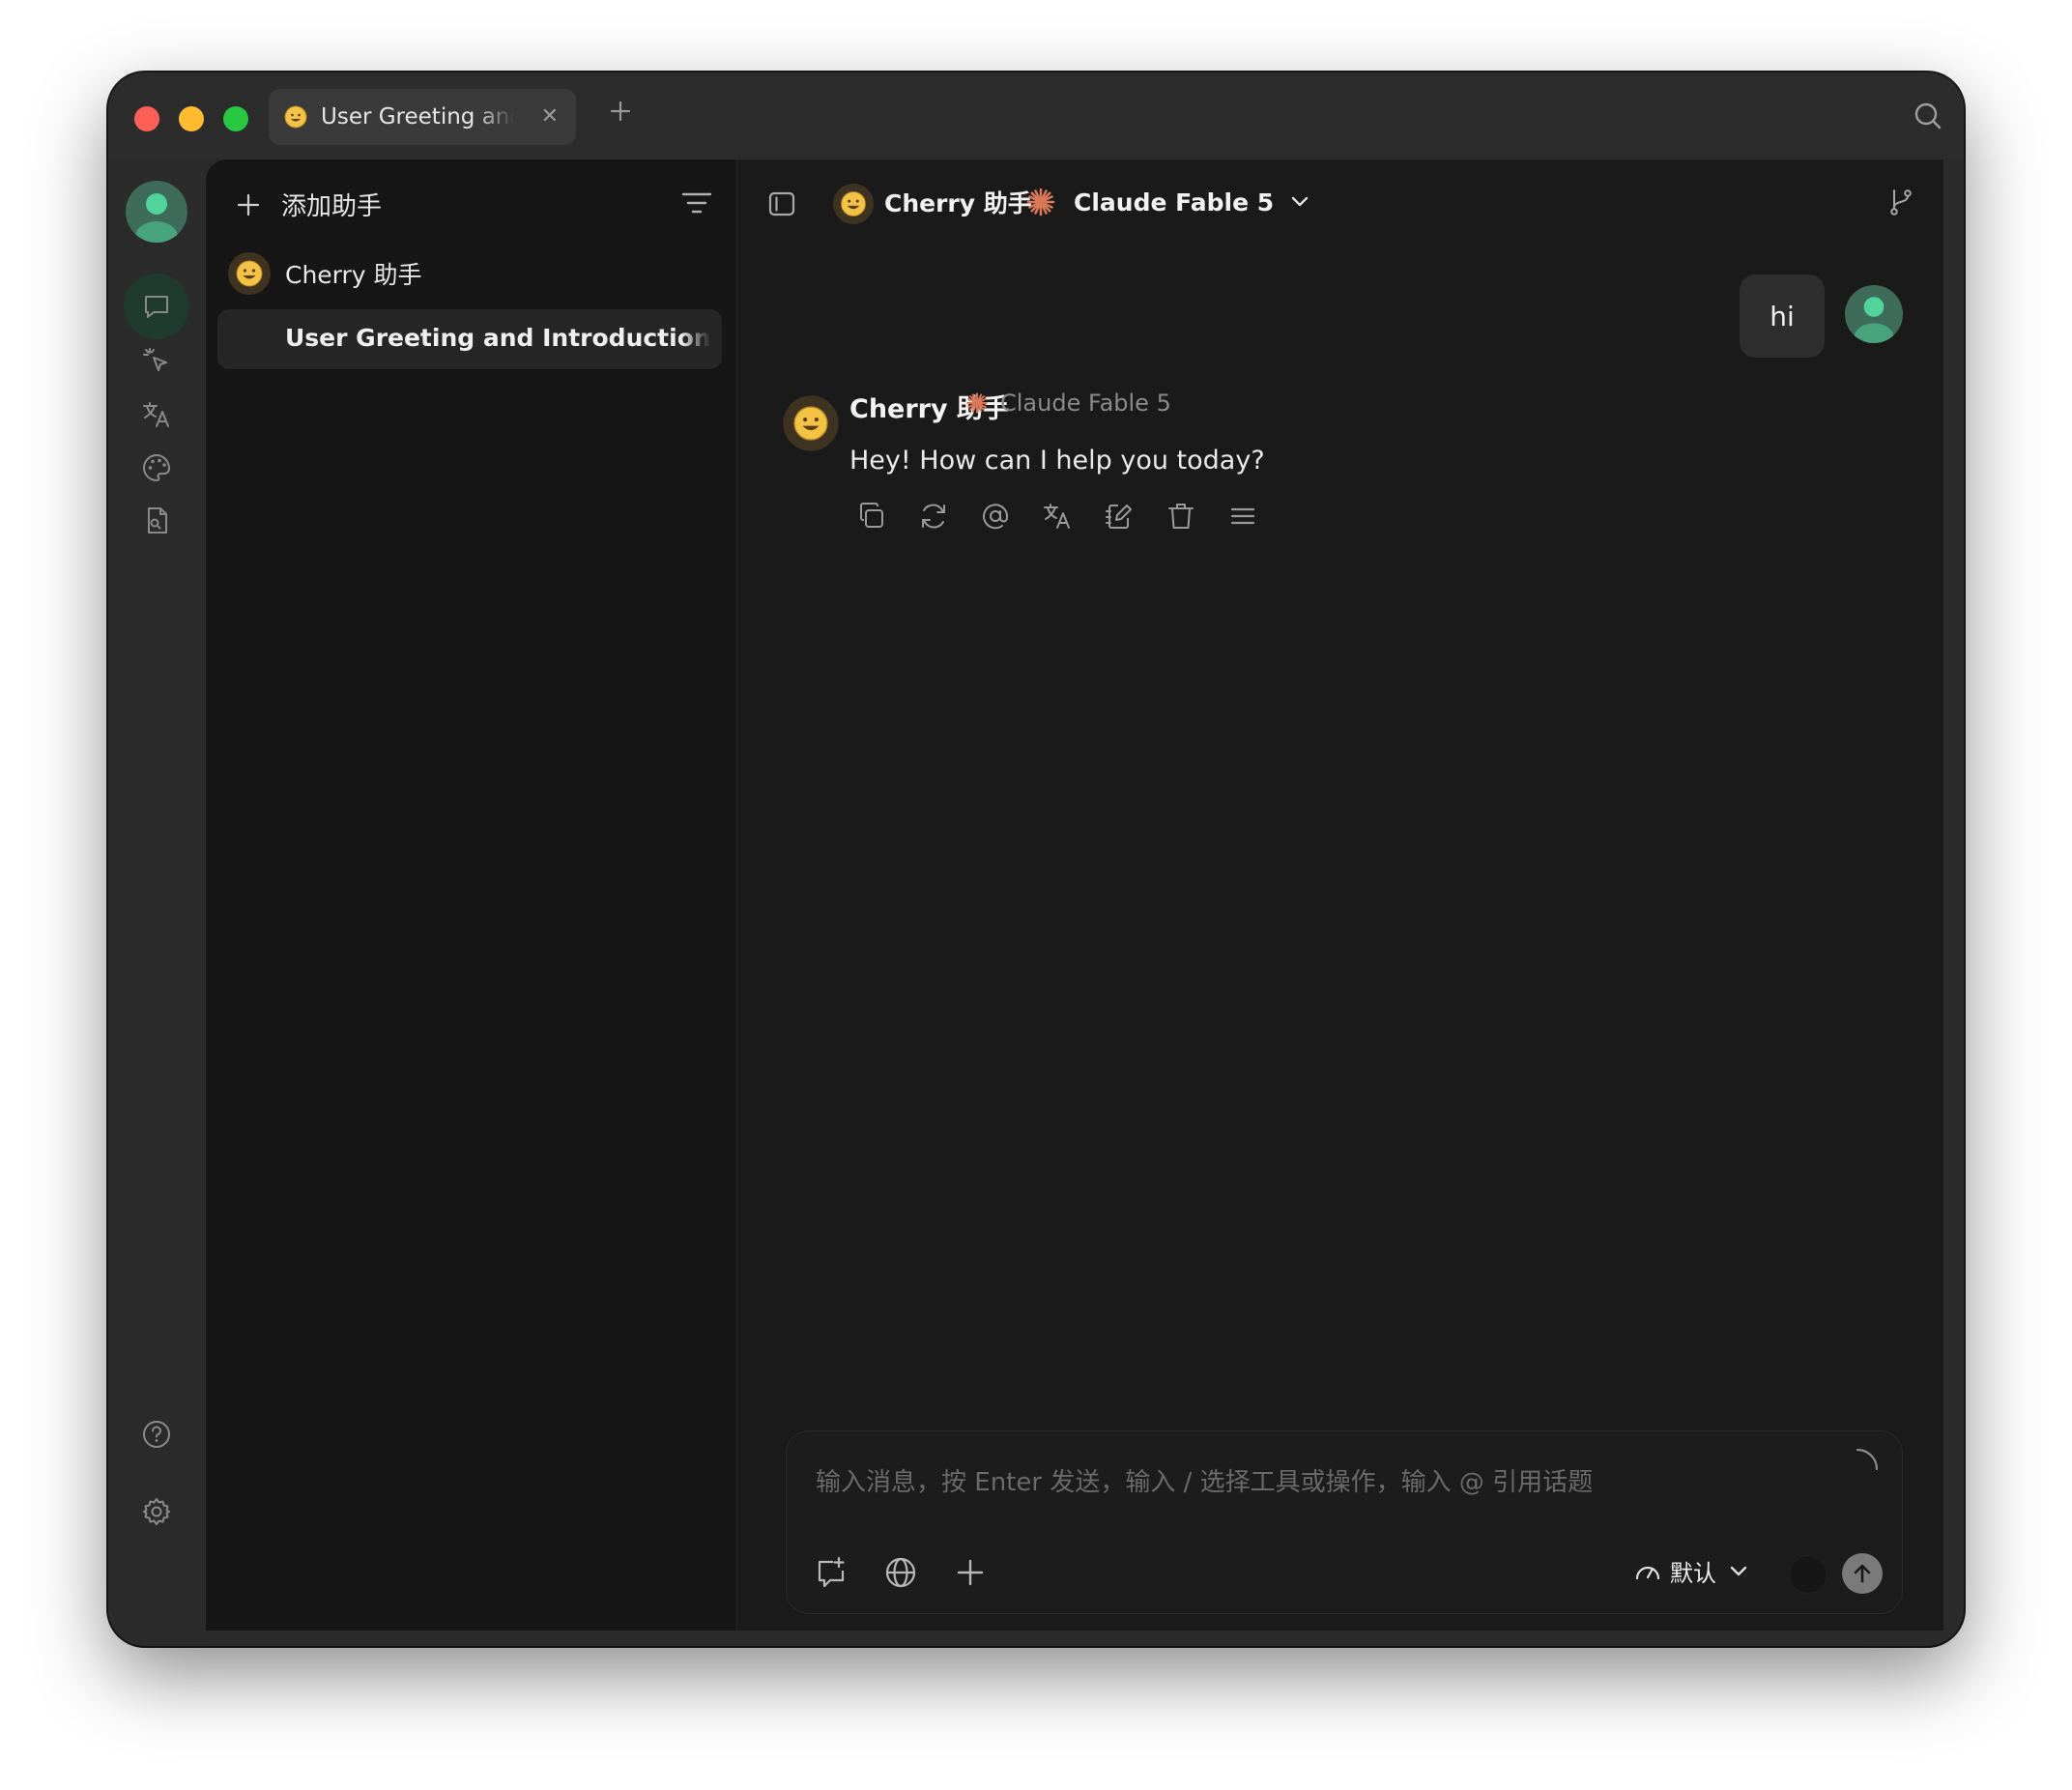  Describe the element at coordinates (235, 118) in the screenshot. I see `maximize-window-button` at that location.